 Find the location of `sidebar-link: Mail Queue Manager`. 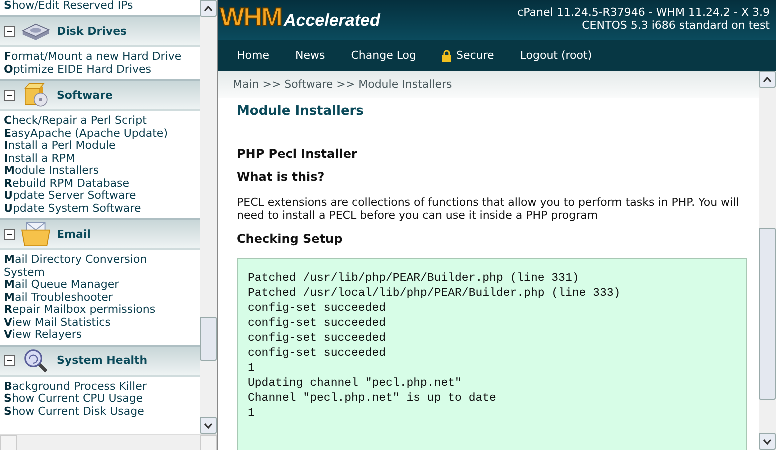

sidebar-link: Mail Queue Manager is located at coordinates (94, 285).